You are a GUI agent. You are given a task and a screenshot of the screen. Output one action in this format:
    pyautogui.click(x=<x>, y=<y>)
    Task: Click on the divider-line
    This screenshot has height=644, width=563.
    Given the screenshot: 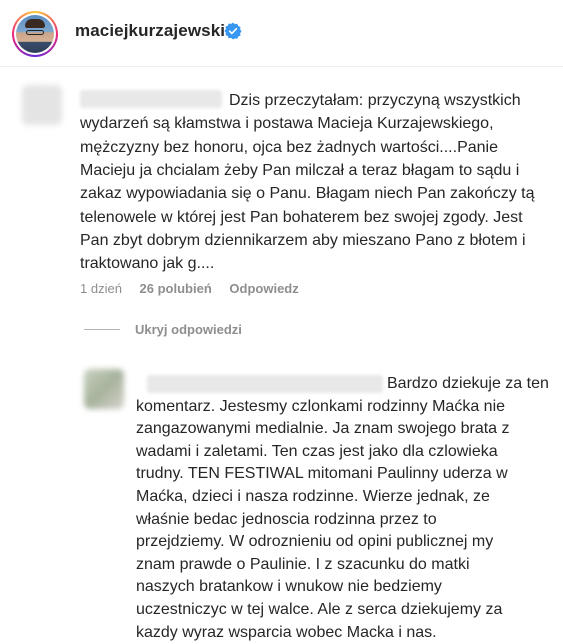 What is the action you would take?
    pyautogui.click(x=102, y=329)
    